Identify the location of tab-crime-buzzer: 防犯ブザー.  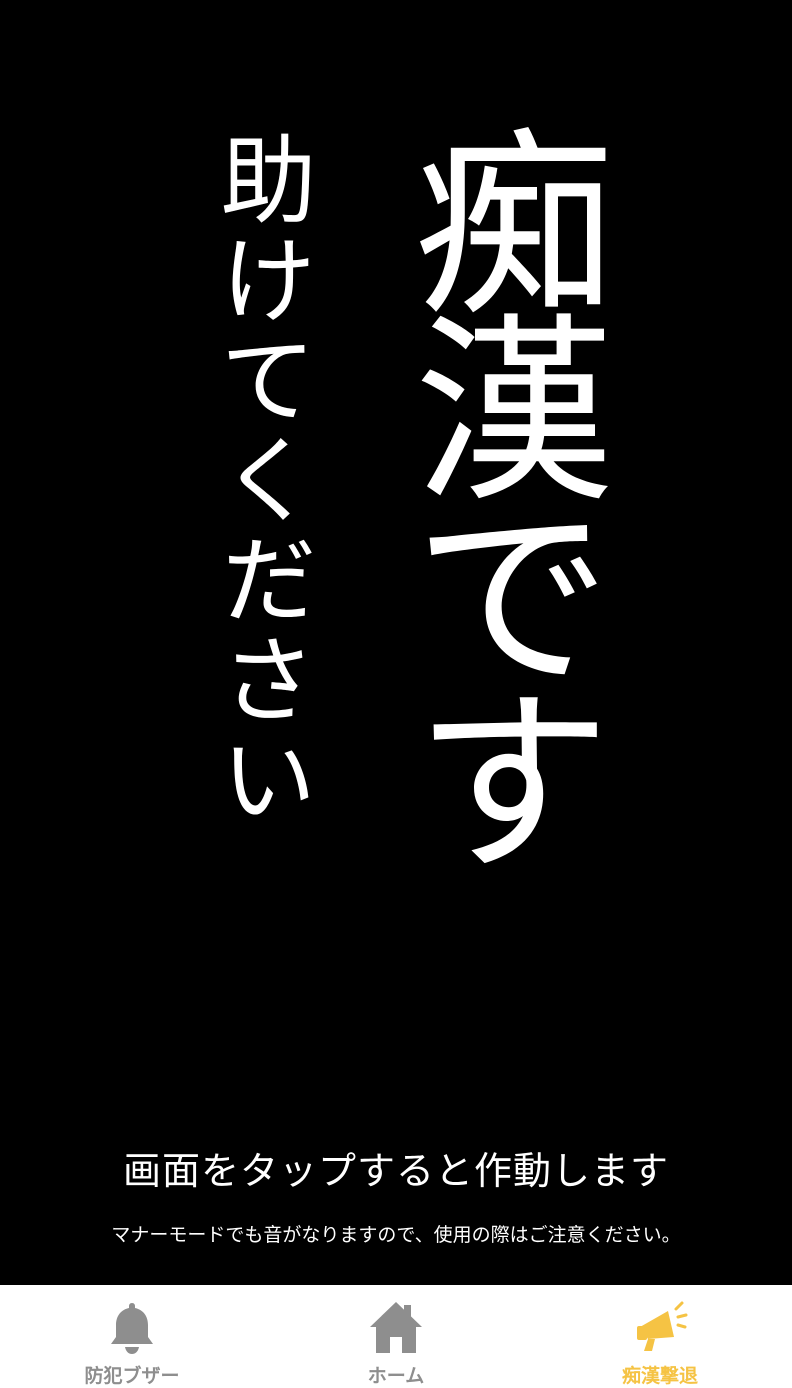
(132, 1336).